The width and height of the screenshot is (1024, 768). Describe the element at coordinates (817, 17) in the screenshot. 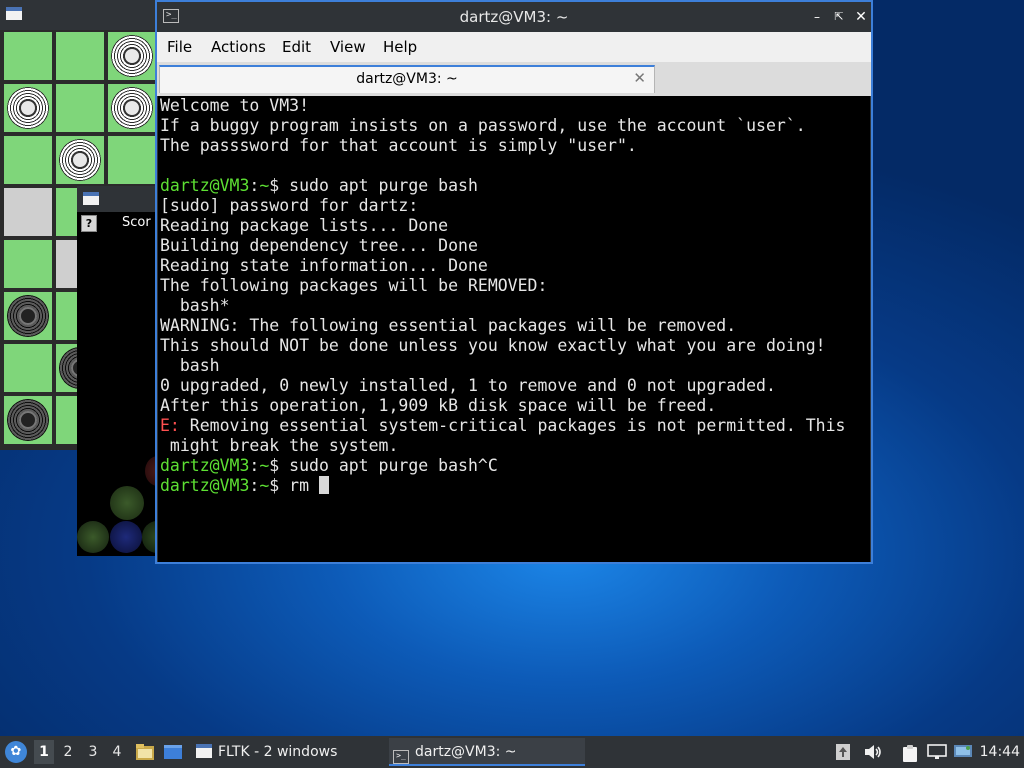

I see `minimize-button: –` at that location.